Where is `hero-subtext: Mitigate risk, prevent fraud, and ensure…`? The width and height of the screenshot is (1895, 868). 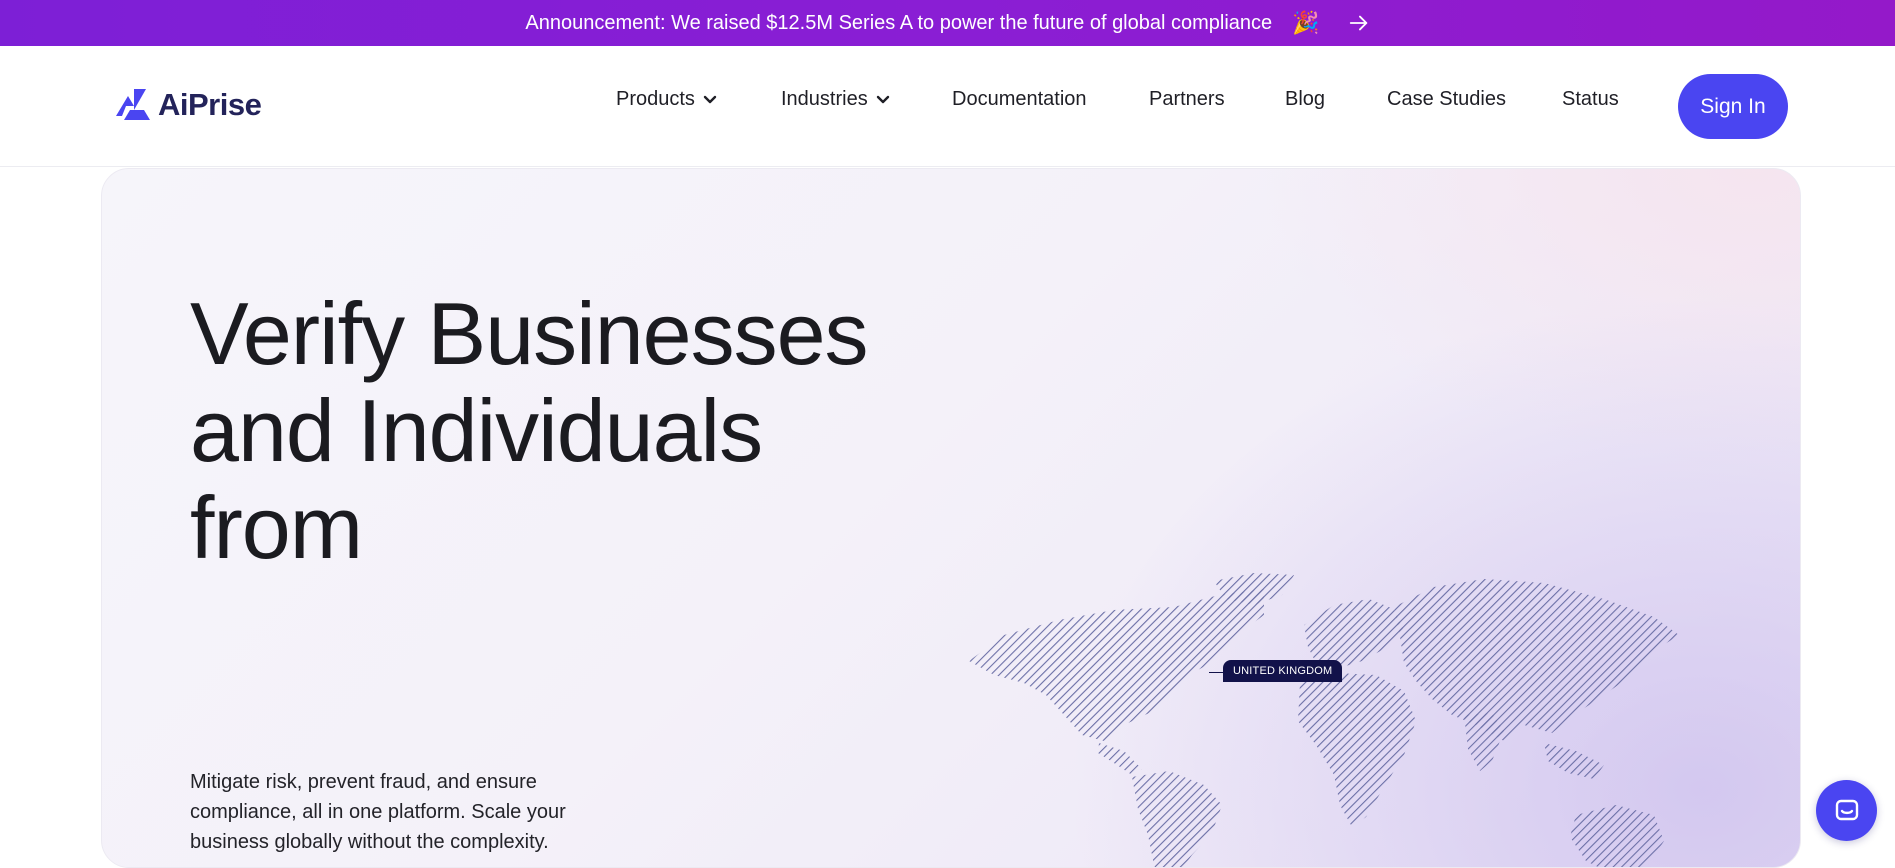
hero-subtext: Mitigate risk, prevent fraud, and ensure… is located at coordinates (378, 812).